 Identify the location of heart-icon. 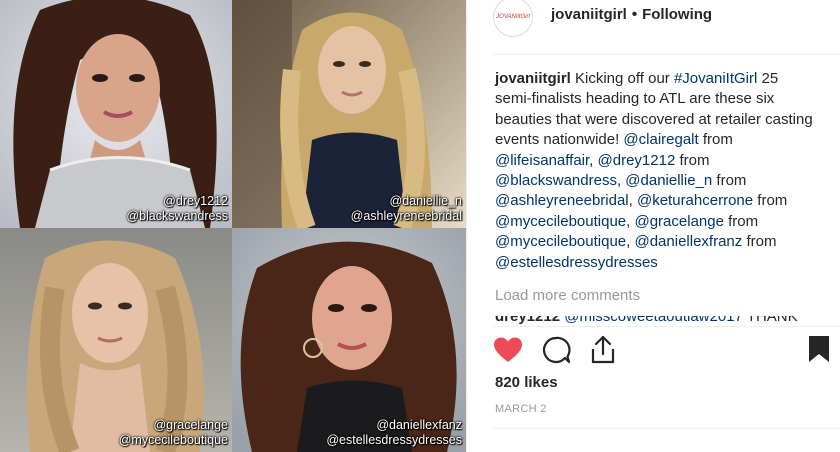
(508, 350).